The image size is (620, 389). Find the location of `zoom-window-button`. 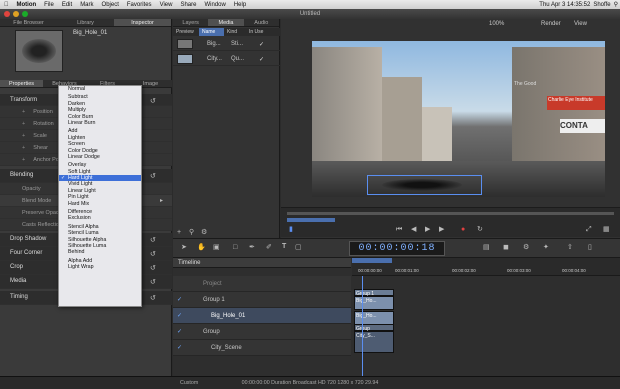

zoom-window-button is located at coordinates (25, 14).